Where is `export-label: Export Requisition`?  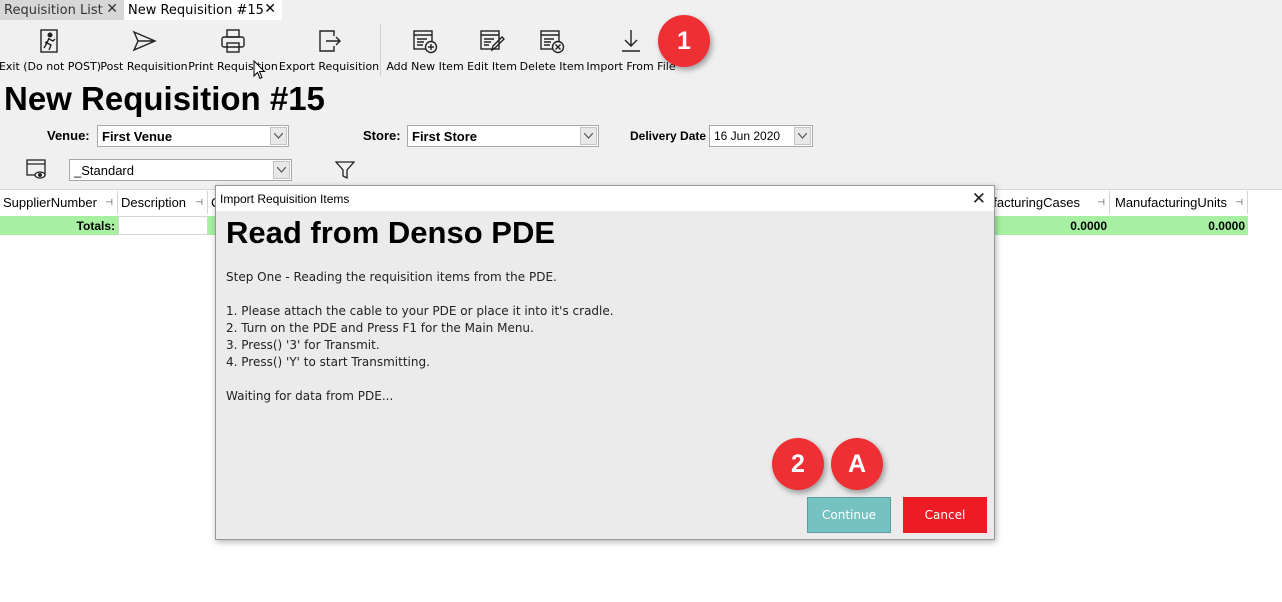 export-label: Export Requisition is located at coordinates (329, 66).